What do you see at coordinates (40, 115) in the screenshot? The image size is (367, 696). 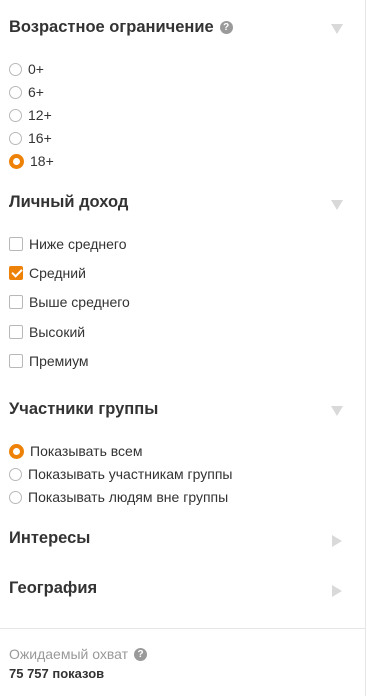 I see `radio-label: 12+` at bounding box center [40, 115].